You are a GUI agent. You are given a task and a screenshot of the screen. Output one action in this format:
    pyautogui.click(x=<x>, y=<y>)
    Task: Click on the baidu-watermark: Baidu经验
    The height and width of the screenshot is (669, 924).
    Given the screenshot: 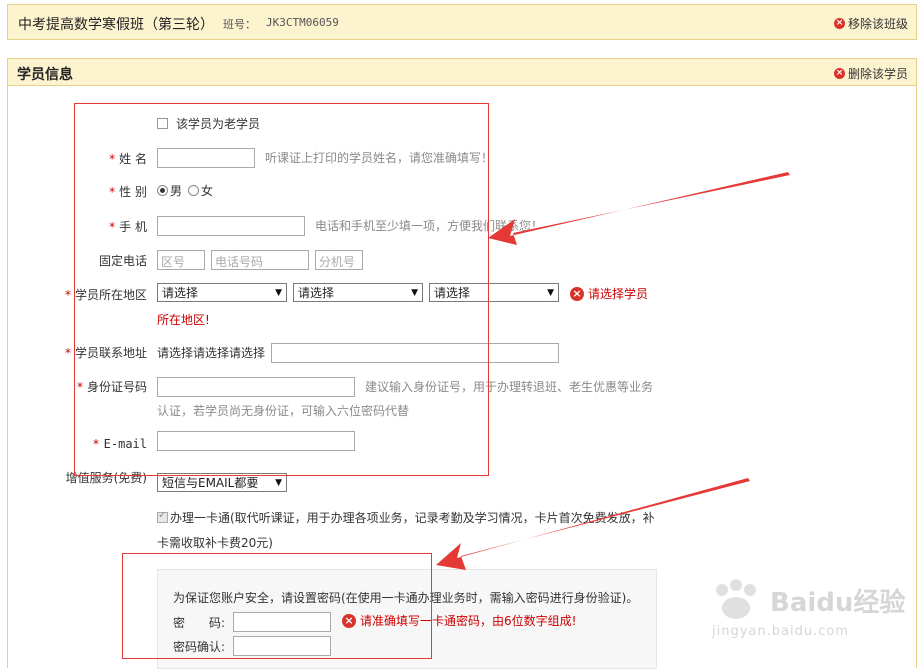 What is the action you would take?
    pyautogui.click(x=806, y=600)
    